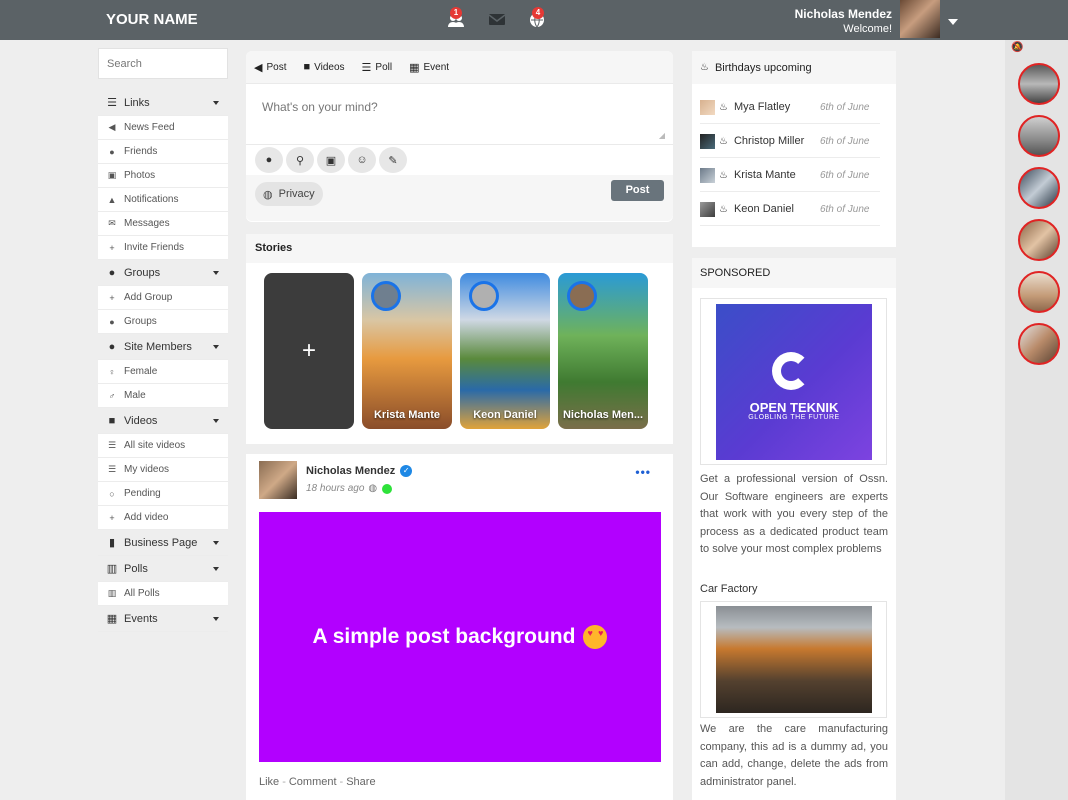  Describe the element at coordinates (163, 152) in the screenshot. I see `sidebar-item-friends: ● Friends` at that location.